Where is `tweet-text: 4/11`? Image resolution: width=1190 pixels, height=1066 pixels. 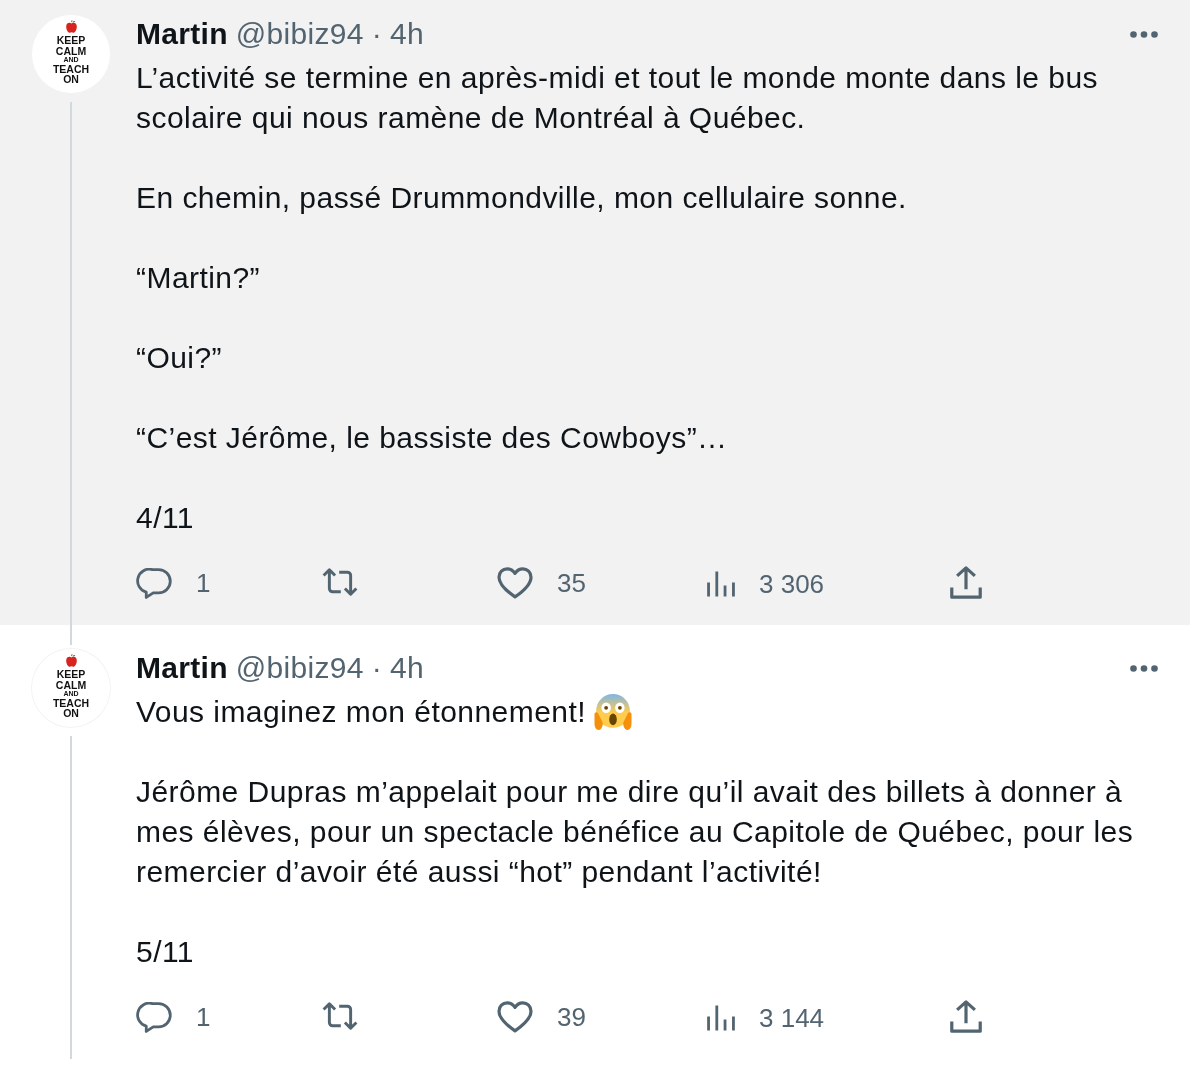 tweet-text: 4/11 is located at coordinates (165, 517).